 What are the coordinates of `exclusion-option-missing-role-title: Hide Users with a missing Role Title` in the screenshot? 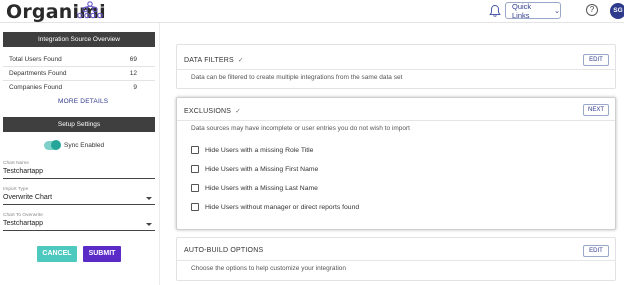 It's located at (252, 150).